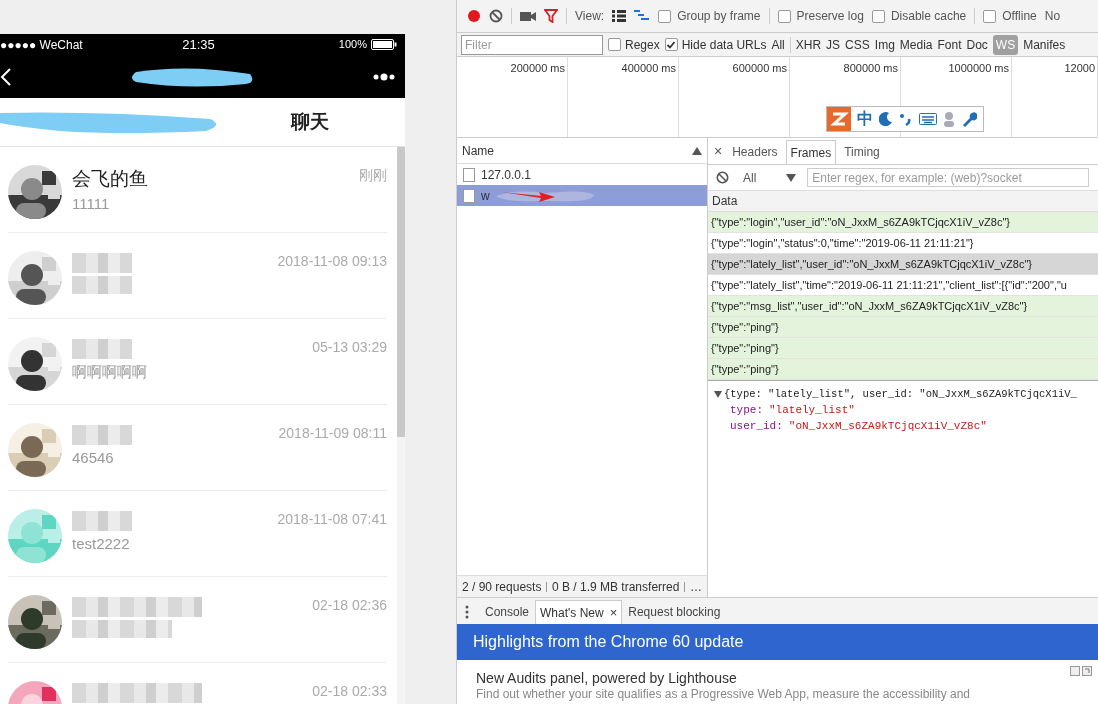 This screenshot has height=704, width=1098. Describe the element at coordinates (373, 175) in the screenshot. I see `message-time: 刚刚` at that location.